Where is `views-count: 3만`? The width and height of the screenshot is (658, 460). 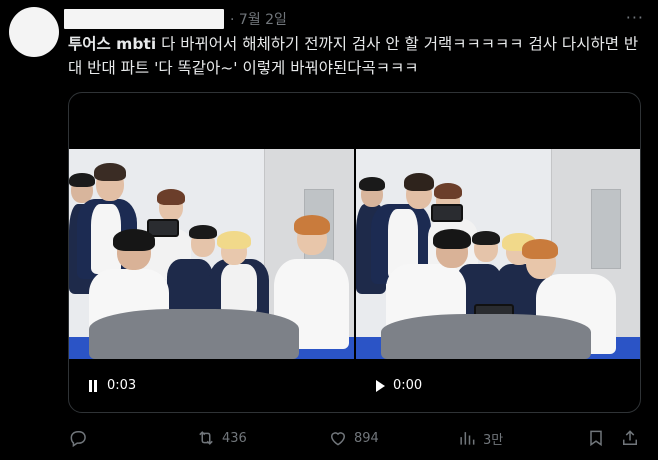 views-count: 3만 is located at coordinates (493, 440).